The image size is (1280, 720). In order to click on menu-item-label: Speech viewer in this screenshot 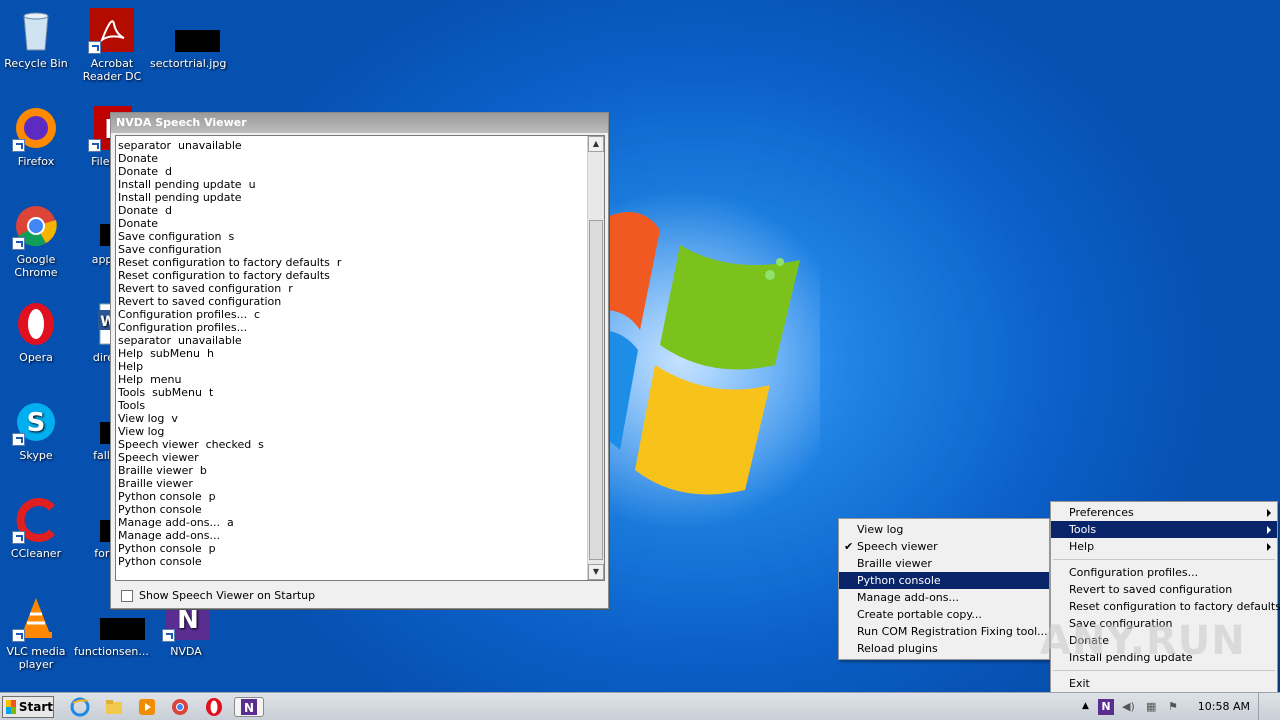, I will do `click(897, 546)`.